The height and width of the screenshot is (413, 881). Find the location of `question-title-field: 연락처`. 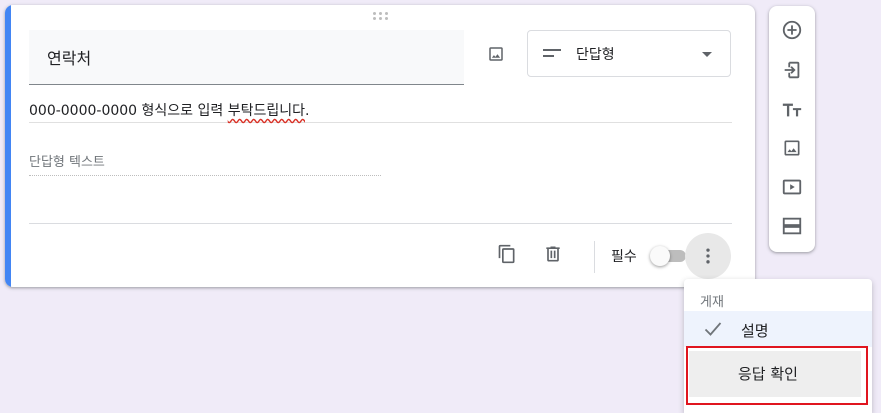

question-title-field: 연락처 is located at coordinates (246, 57).